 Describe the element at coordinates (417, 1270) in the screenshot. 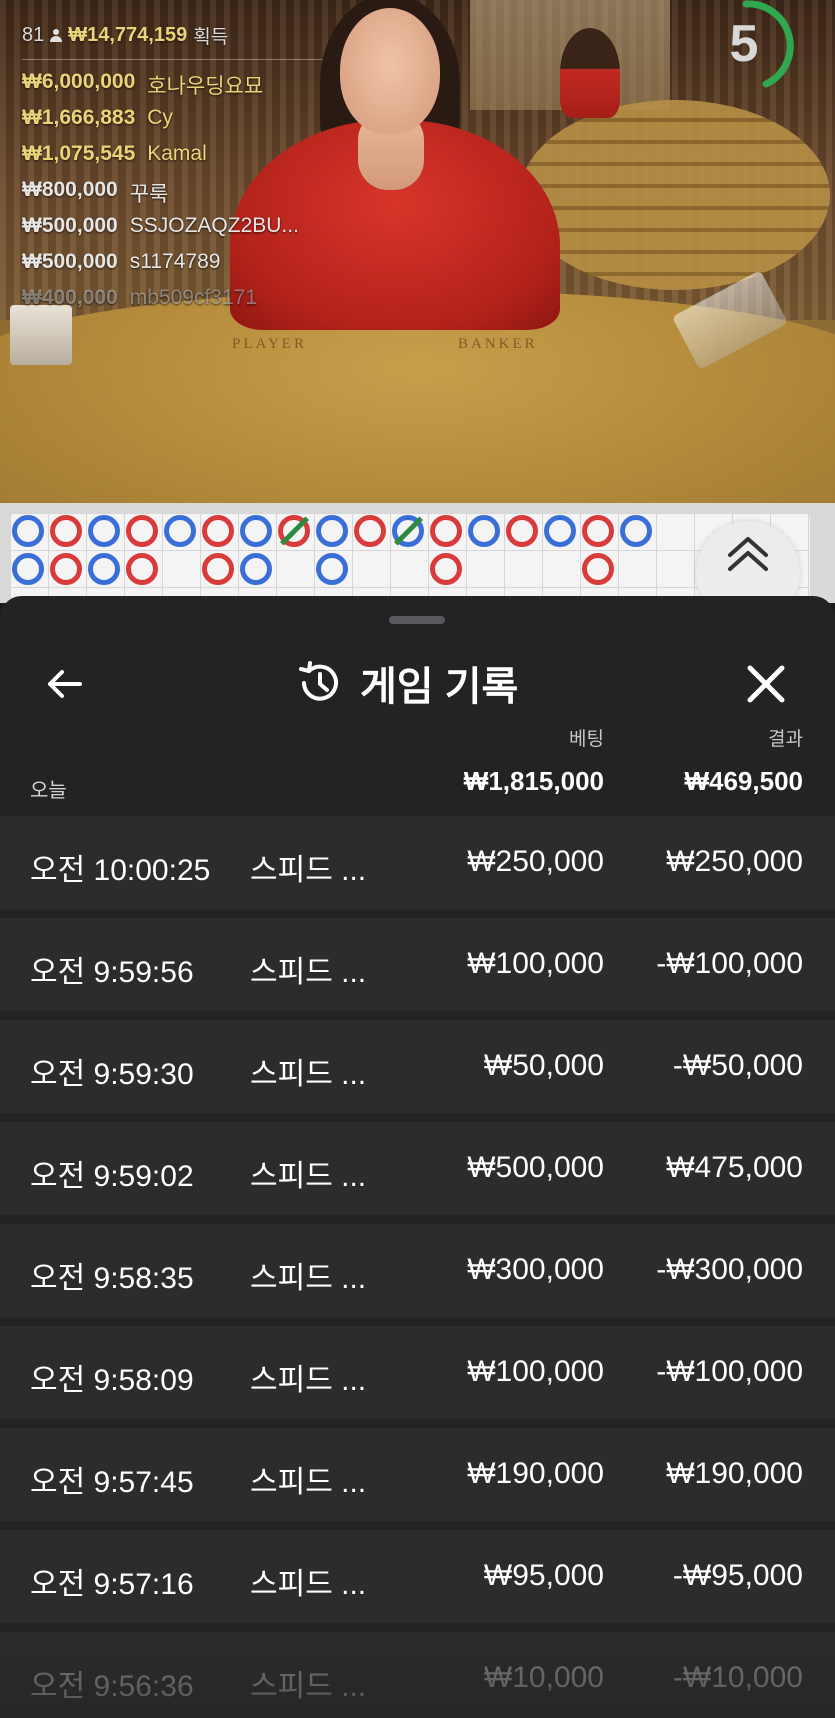

I see `history-row: 오전 9:58:35 스피드 ... ₩300,000 -₩300,000` at that location.